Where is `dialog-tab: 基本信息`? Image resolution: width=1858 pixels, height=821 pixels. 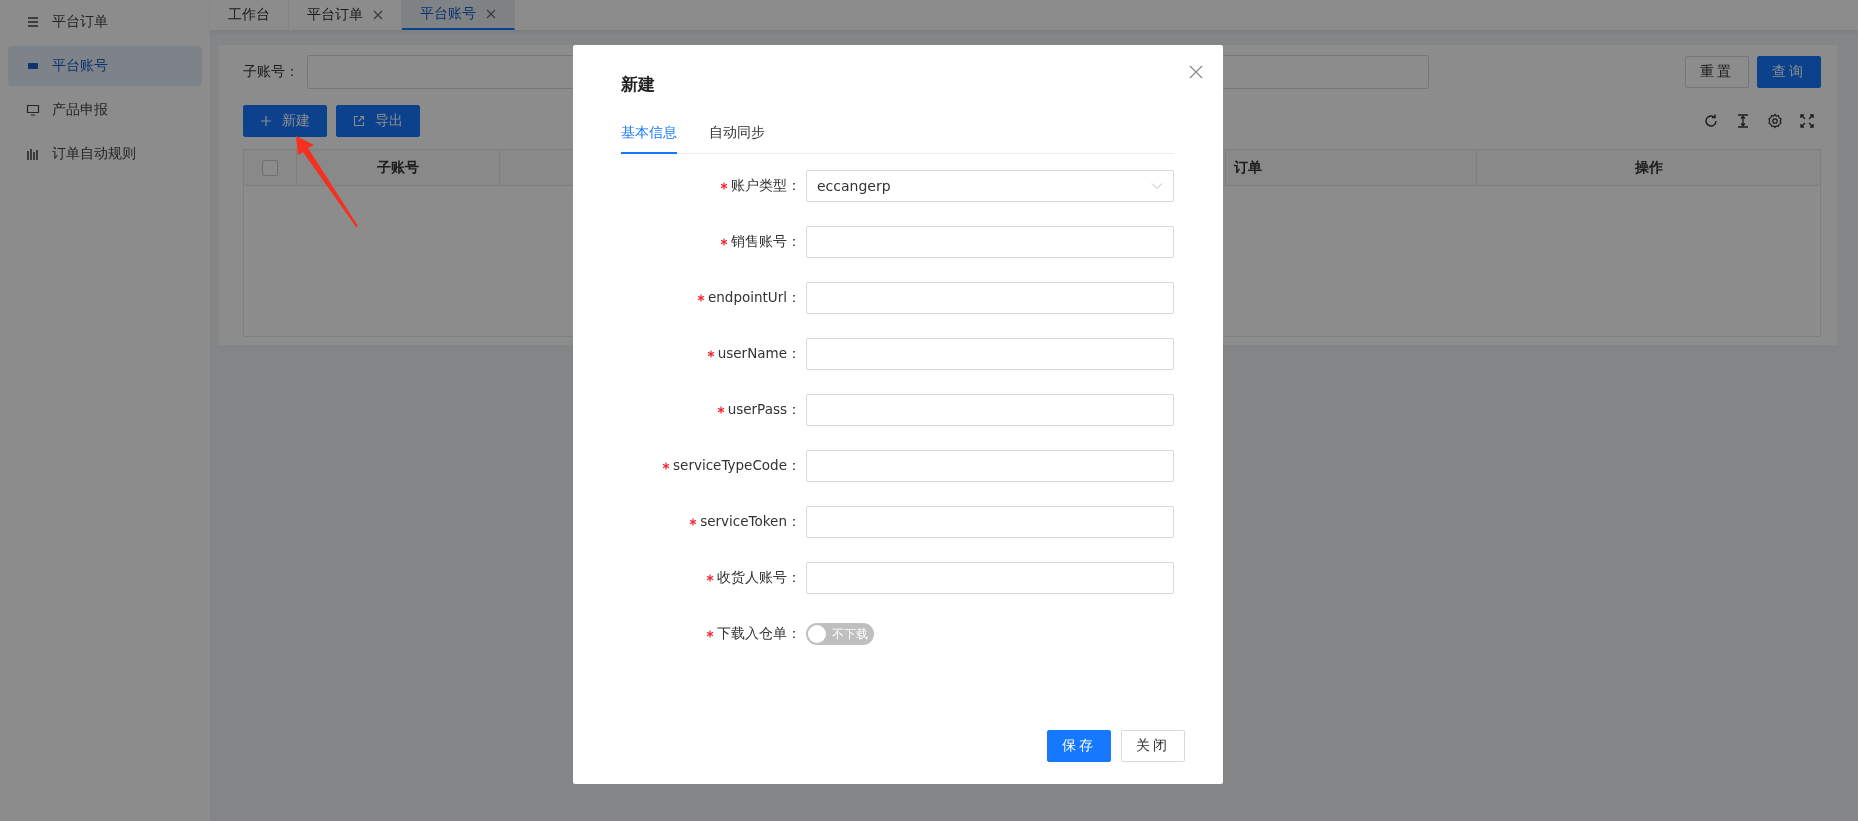 dialog-tab: 基本信息 is located at coordinates (649, 139).